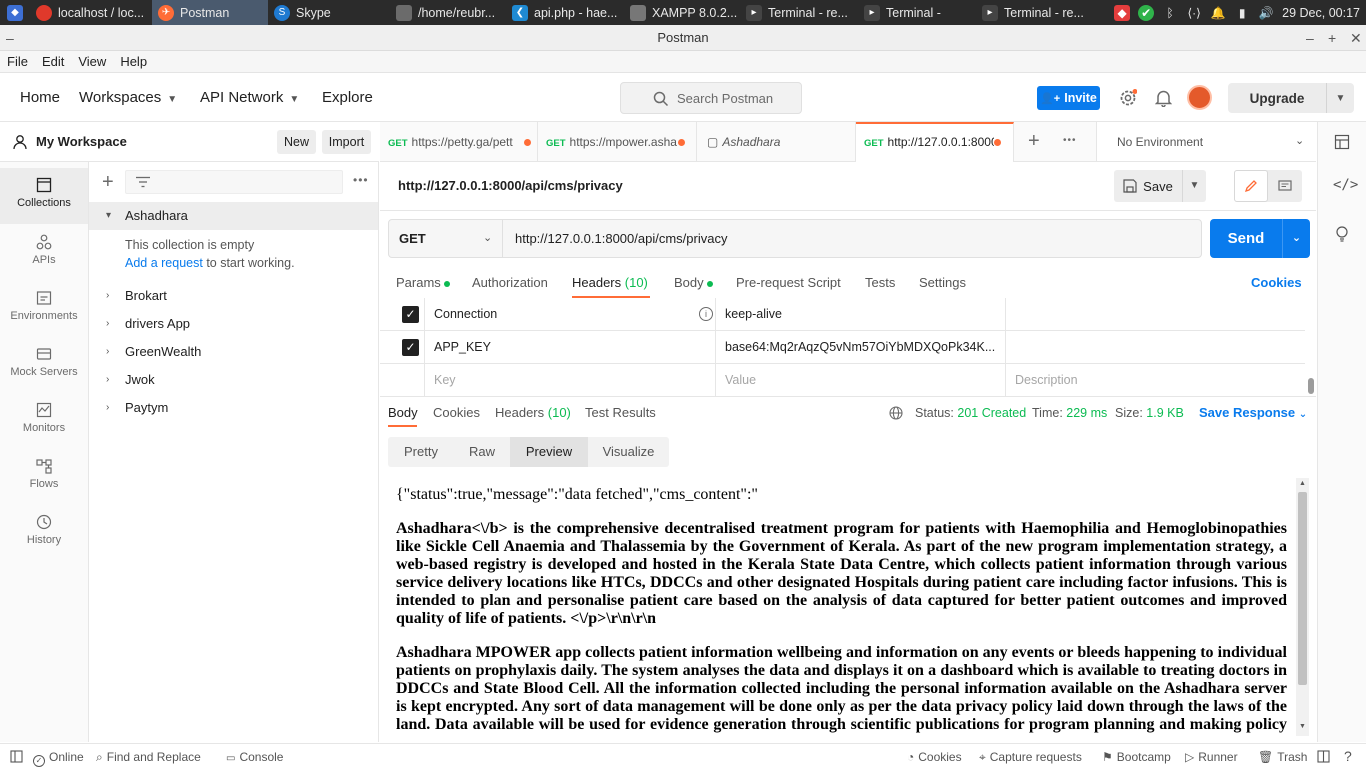 The width and height of the screenshot is (1366, 768). Describe the element at coordinates (569, 380) in the screenshot. I see `new-key-input: Key` at that location.